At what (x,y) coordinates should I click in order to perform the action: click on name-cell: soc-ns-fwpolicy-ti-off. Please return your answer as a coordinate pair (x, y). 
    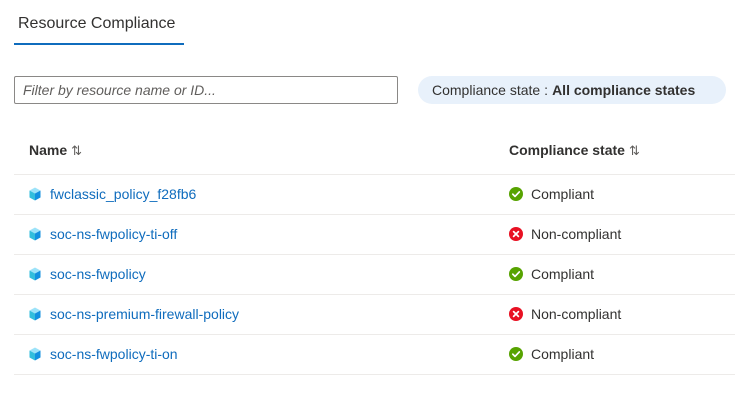
    Looking at the image, I should click on (103, 234).